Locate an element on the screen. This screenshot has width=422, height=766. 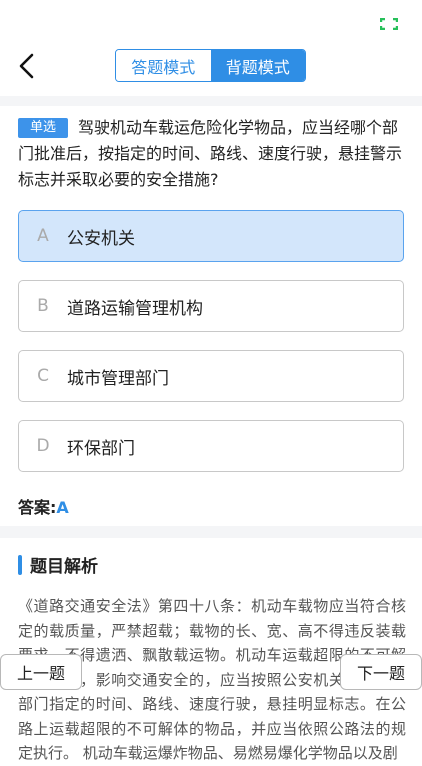
option-letter: C is located at coordinates (43, 376).